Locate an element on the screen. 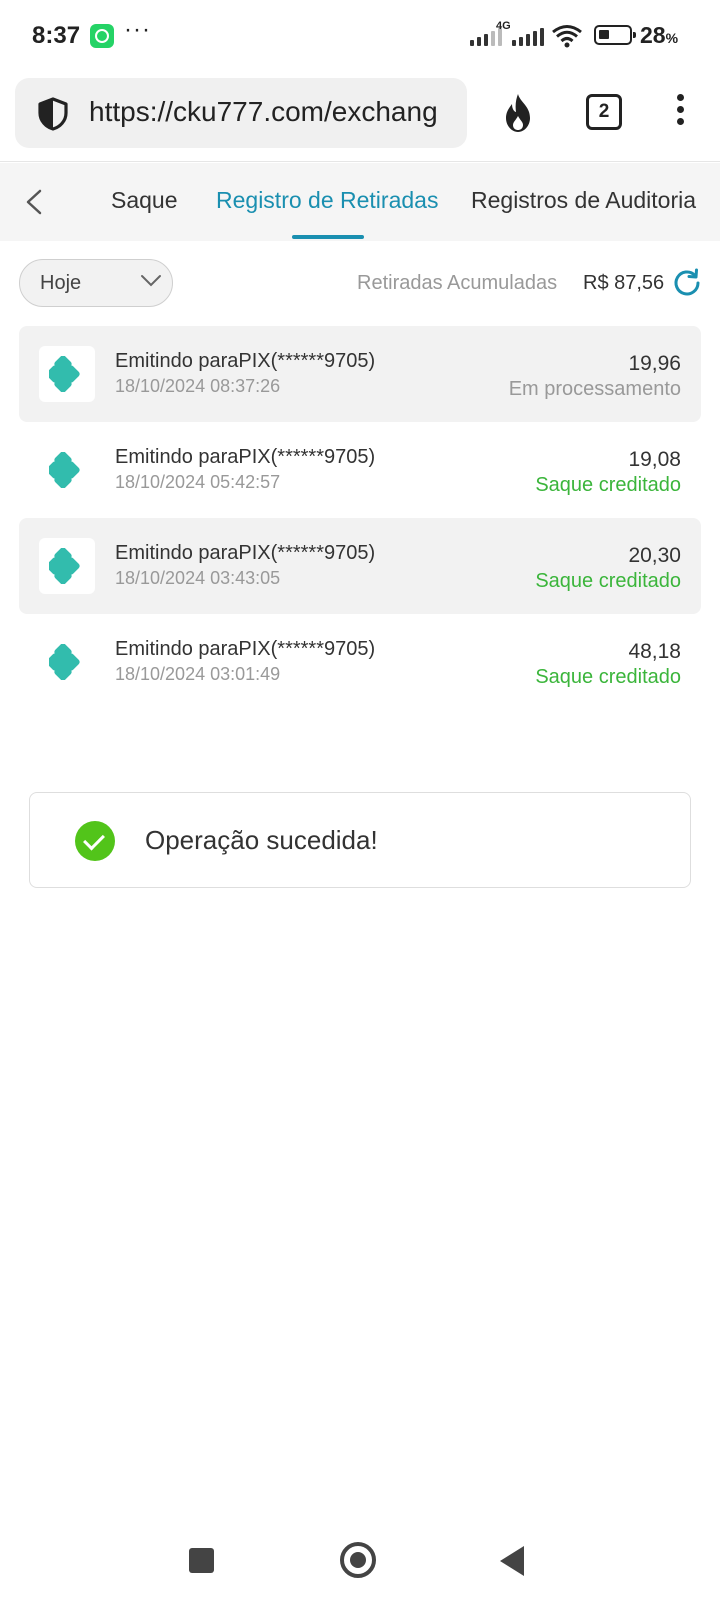 Image resolution: width=720 pixels, height=1600 pixels. accumulated-label: Retiradas Acumuladas is located at coordinates (457, 283).